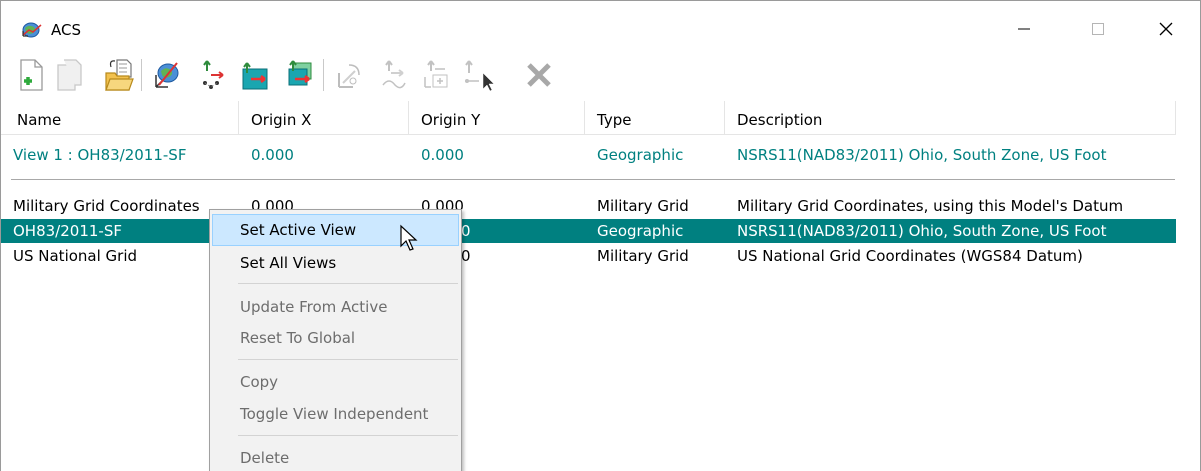  I want to click on set-all-views-icon, so click(300, 73).